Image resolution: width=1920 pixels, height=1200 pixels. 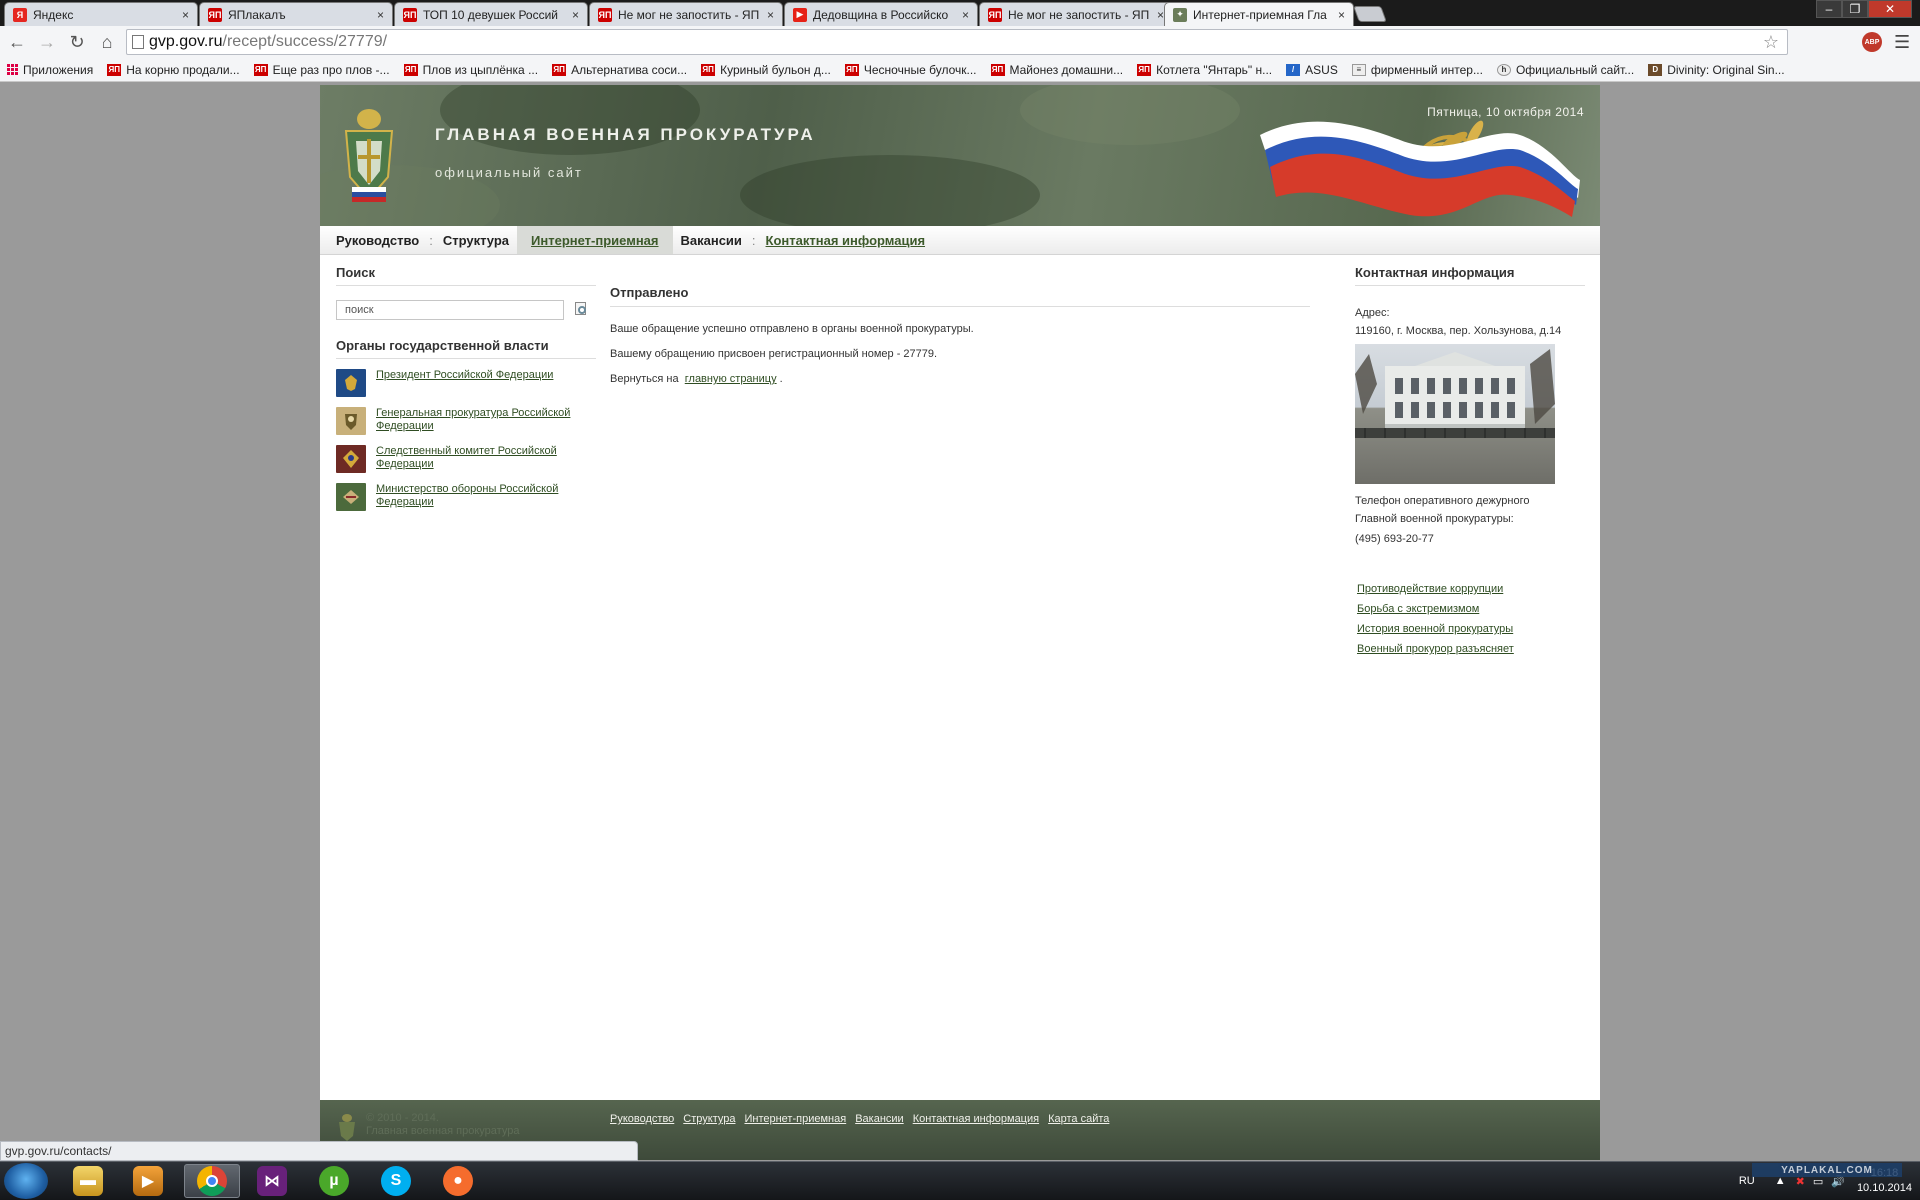 I want to click on game-icon: D, so click(x=1655, y=69).